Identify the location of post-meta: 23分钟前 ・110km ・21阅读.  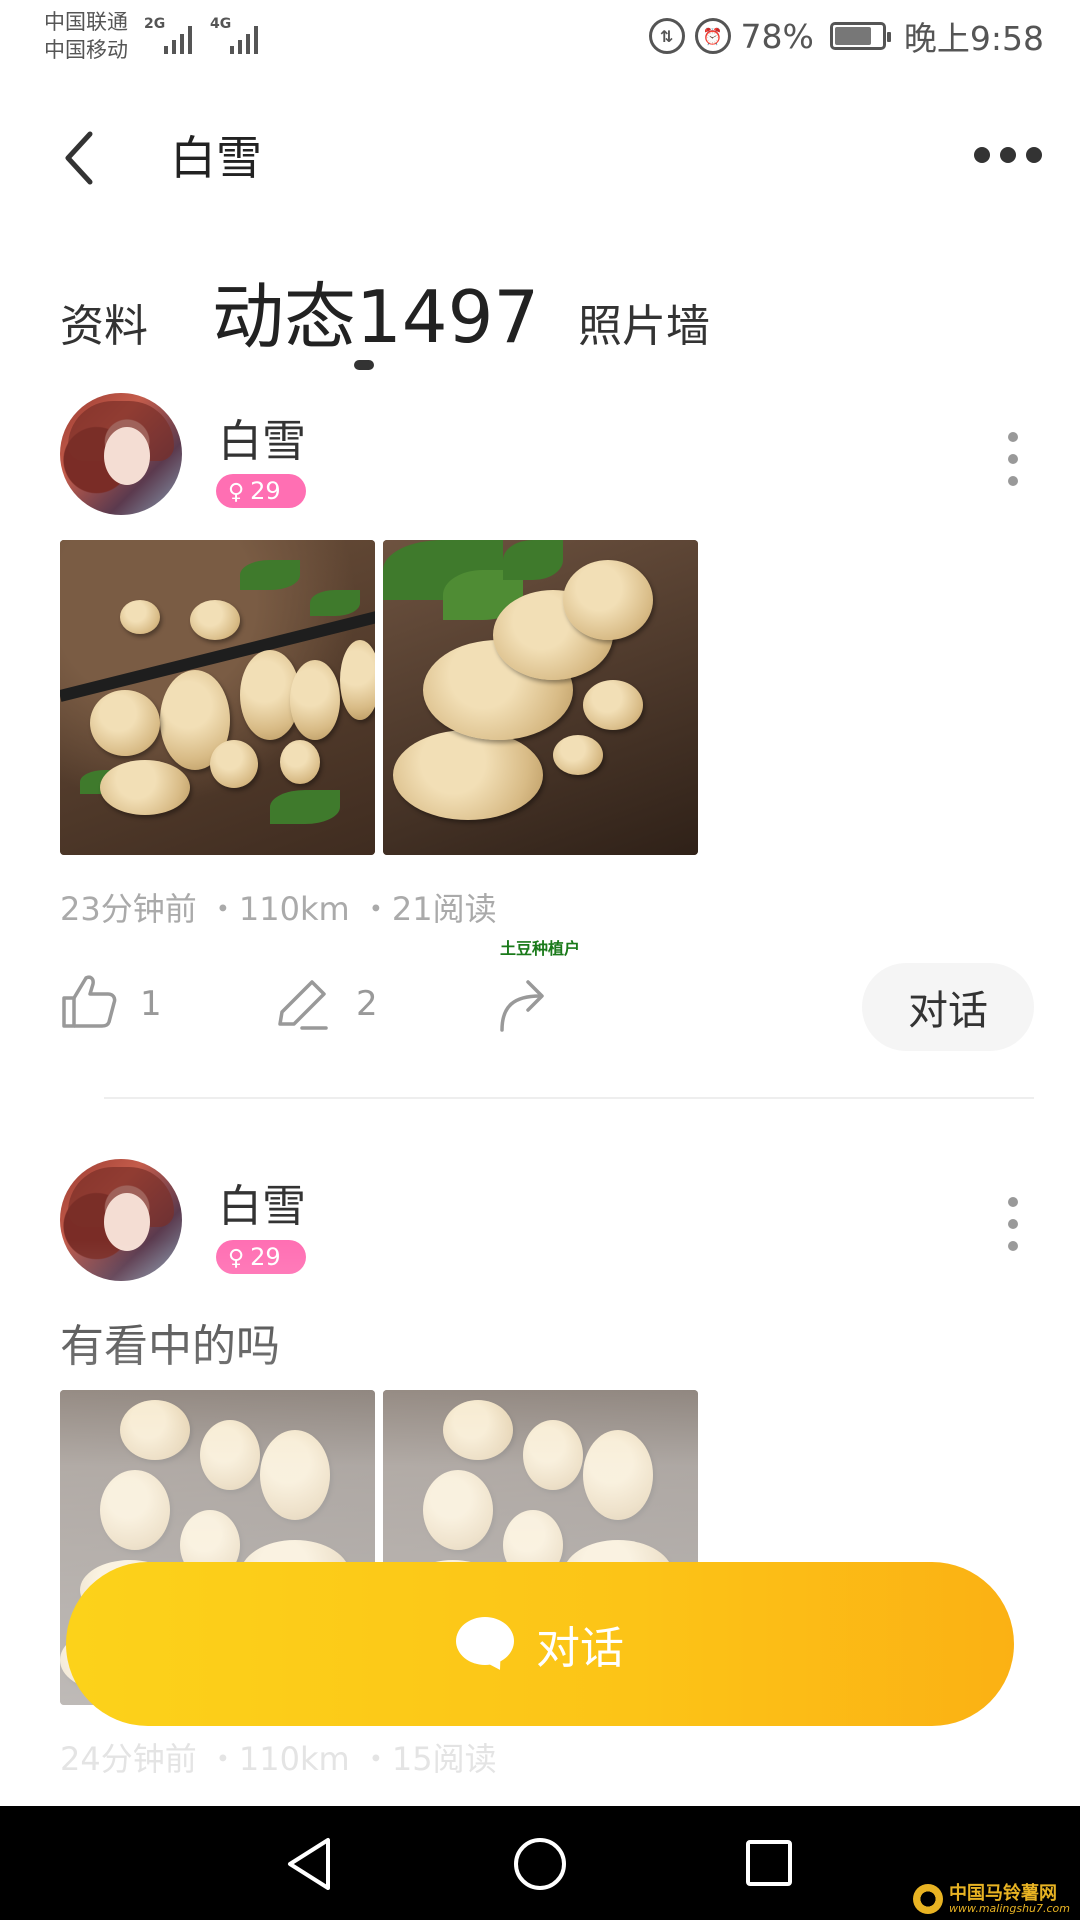
(278, 909).